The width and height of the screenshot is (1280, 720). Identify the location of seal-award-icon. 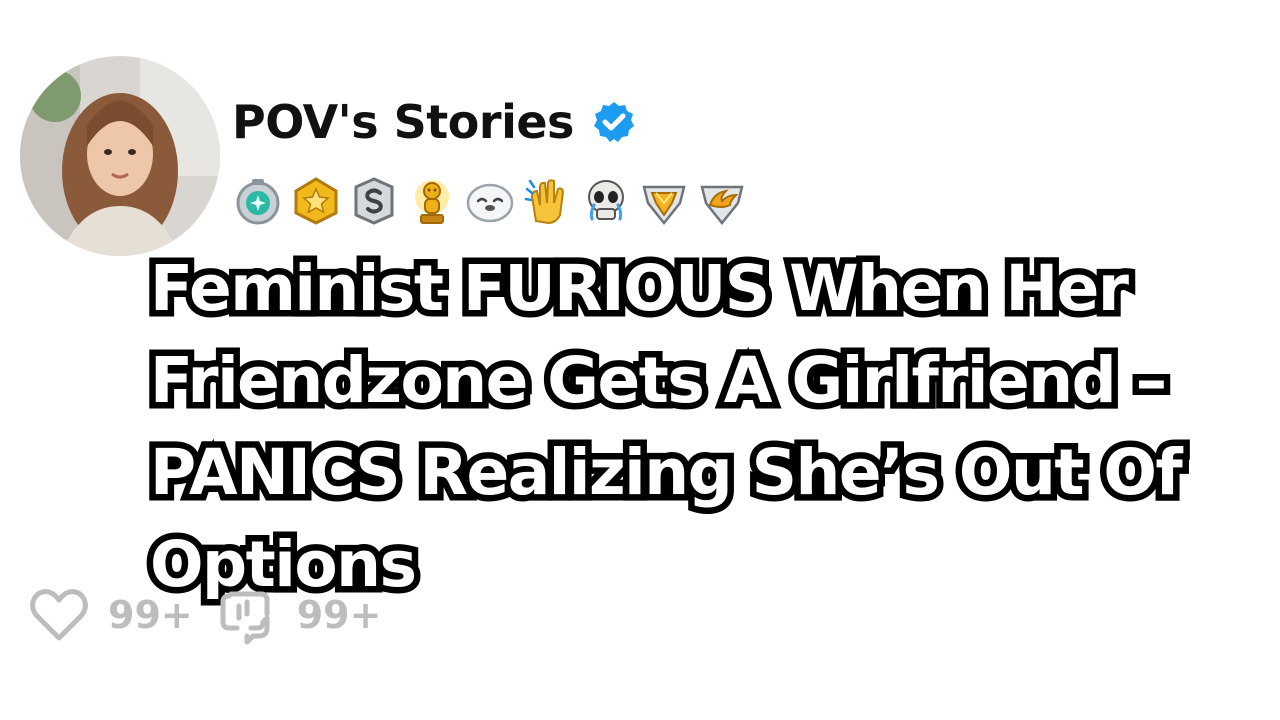
(490, 201).